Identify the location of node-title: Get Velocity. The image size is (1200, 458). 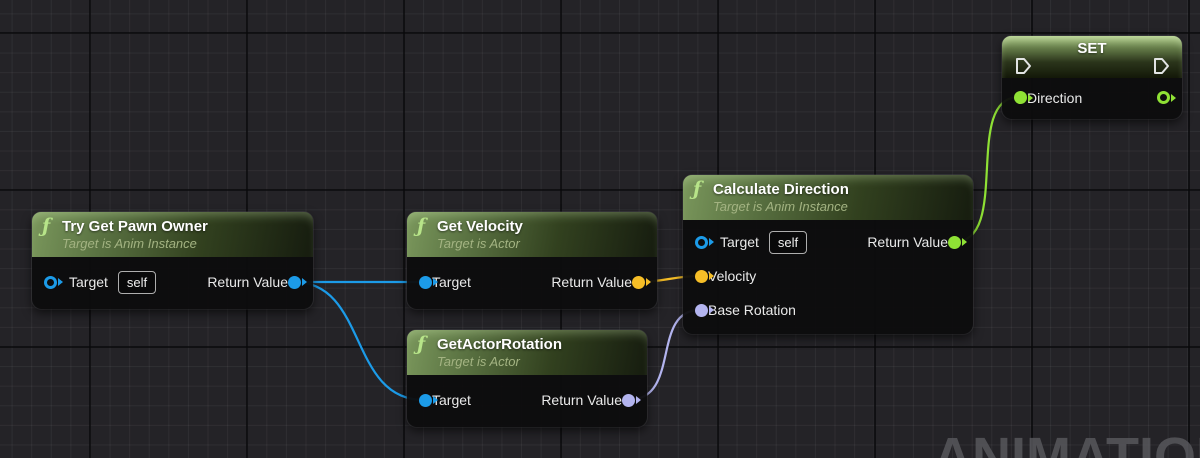
(480, 226).